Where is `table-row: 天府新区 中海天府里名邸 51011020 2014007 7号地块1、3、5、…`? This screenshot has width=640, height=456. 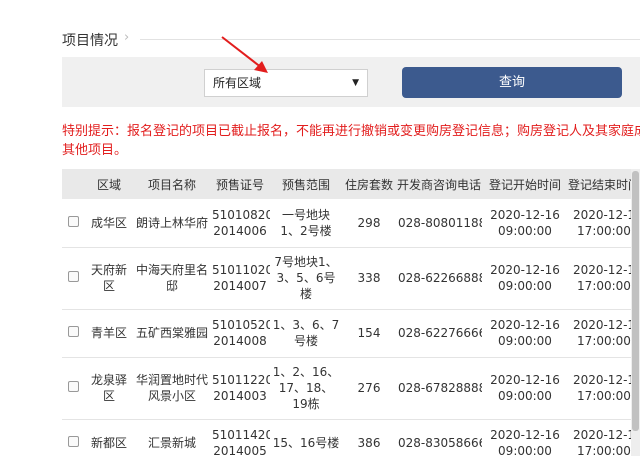
table-row: 天府新区 中海天府里名邸 51011020 2014007 7号地块1、3、5、… is located at coordinates (351, 278).